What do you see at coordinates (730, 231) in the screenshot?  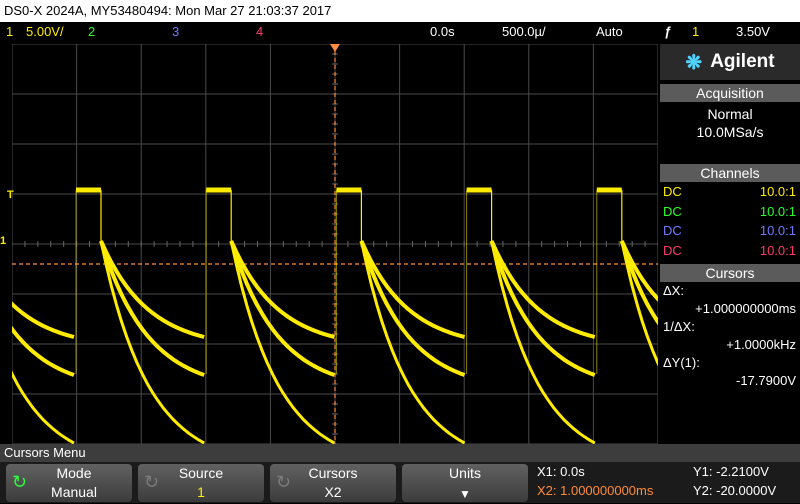 I see `channel-row-3: DC 10.0:1` at bounding box center [730, 231].